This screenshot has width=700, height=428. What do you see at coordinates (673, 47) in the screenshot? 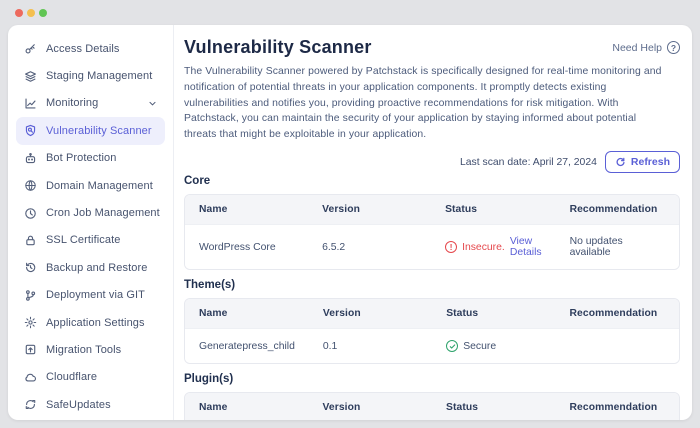
I see `question-circle-icon: ?` at bounding box center [673, 47].